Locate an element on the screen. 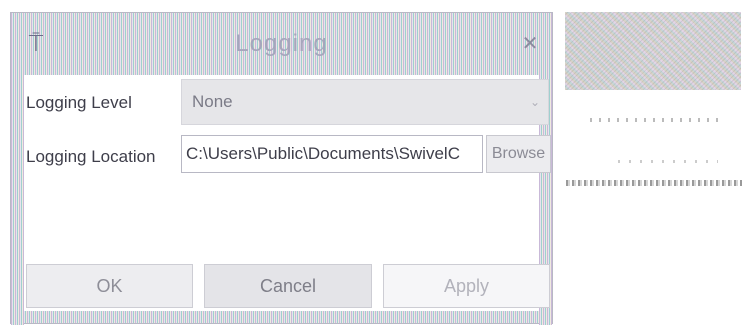 This screenshot has width=745, height=325. window-border-left is located at coordinates (17, 200).